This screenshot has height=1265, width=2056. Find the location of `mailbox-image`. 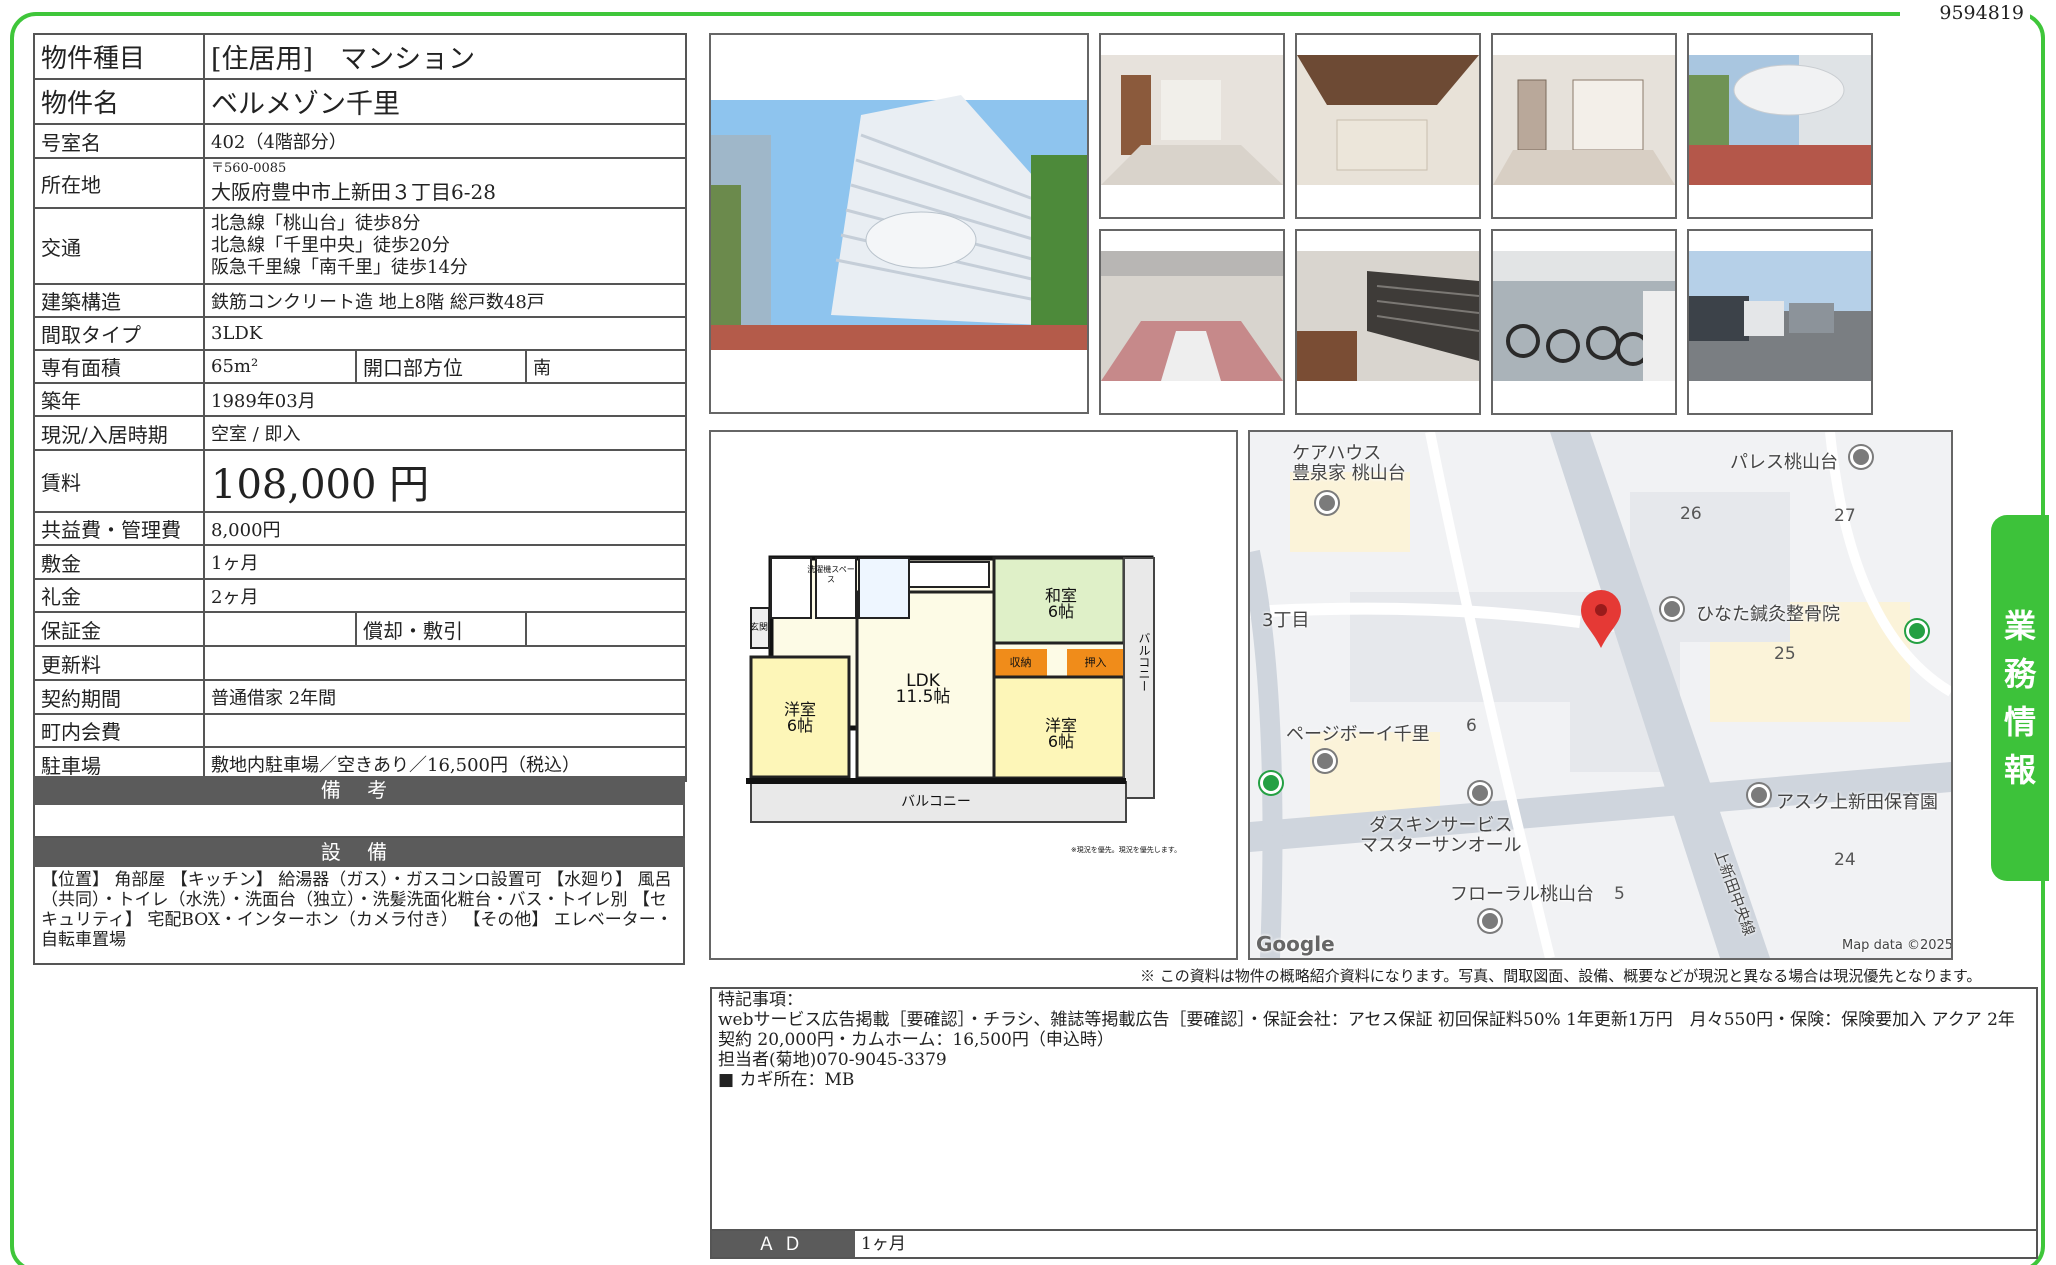

mailbox-image is located at coordinates (1388, 322).